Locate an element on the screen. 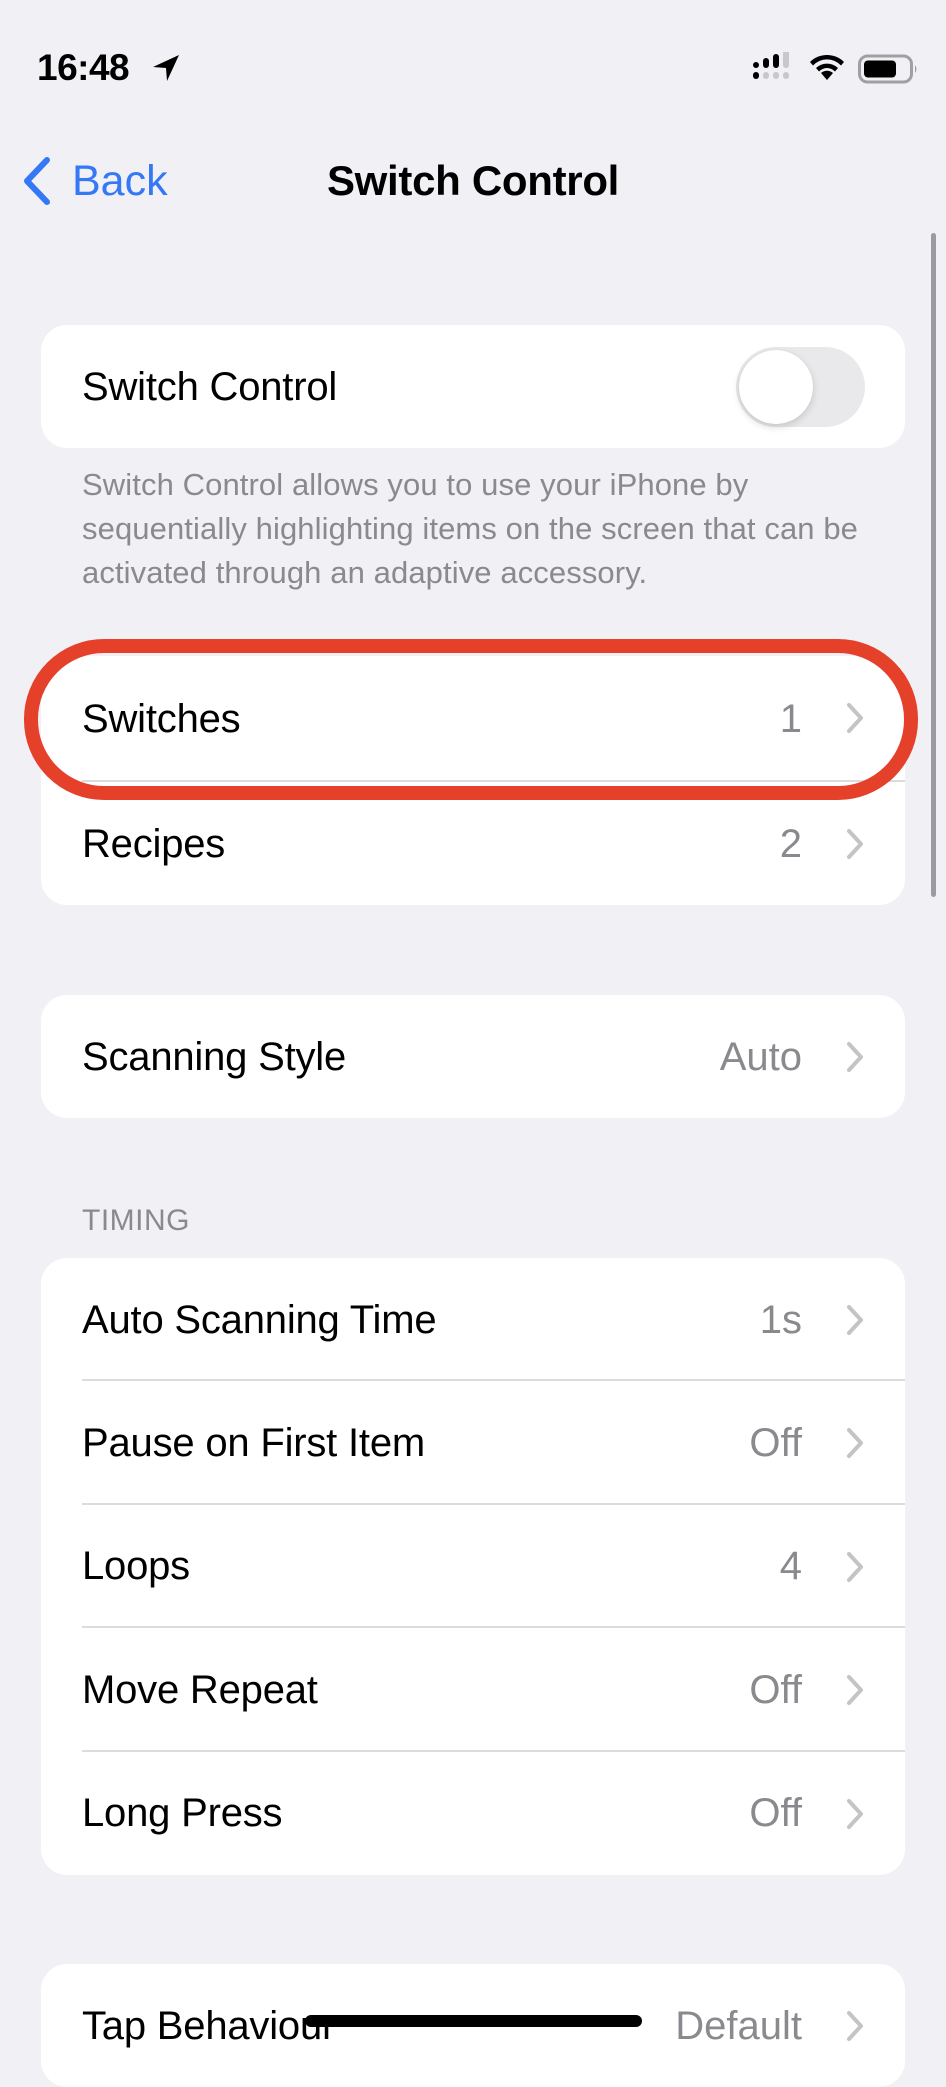 This screenshot has width=946, height=2087. scrollbar is located at coordinates (933, 565).